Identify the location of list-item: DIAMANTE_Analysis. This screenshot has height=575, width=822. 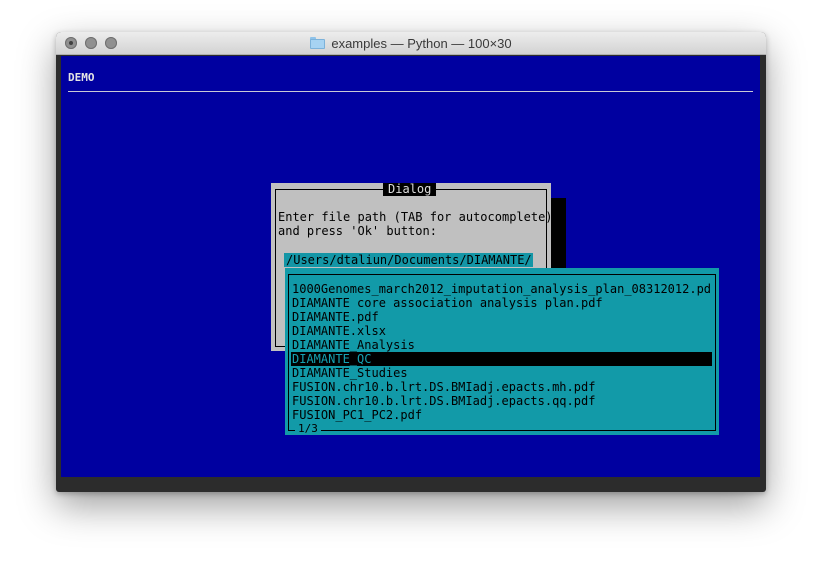
(501, 345).